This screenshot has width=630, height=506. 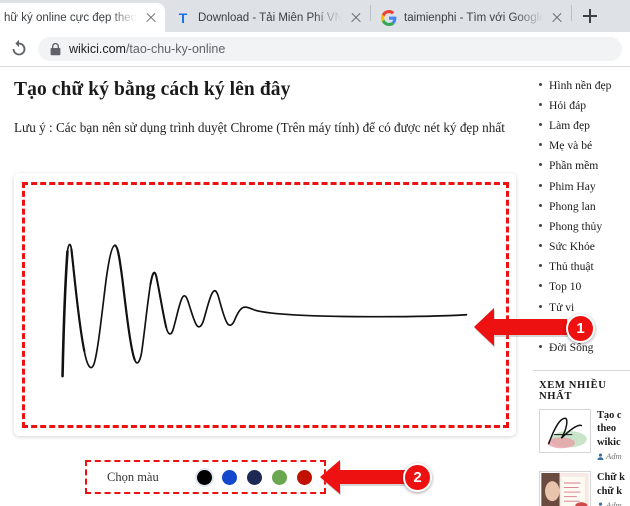 I want to click on sidebar-item-label: Phong lan, so click(x=572, y=206).